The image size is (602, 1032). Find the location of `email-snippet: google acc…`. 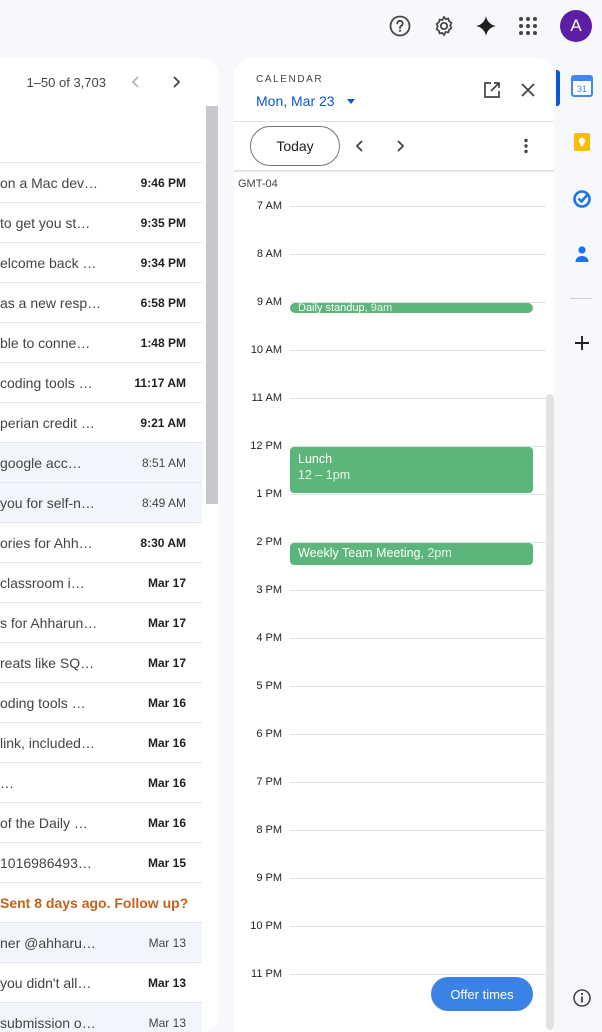

email-snippet: google acc… is located at coordinates (41, 462).